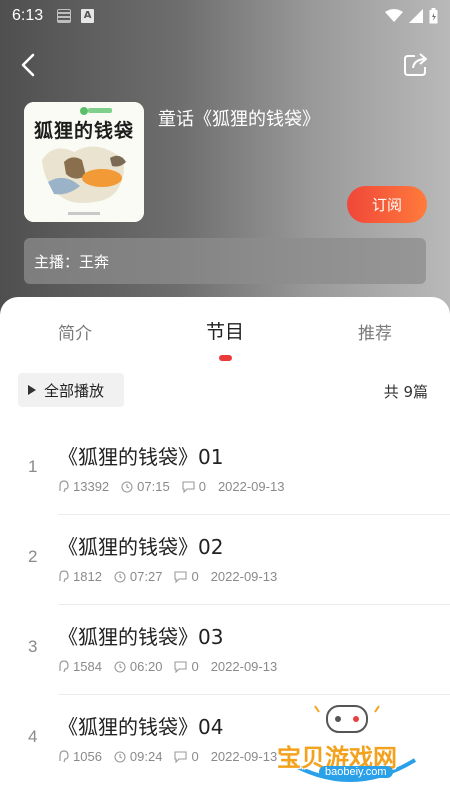  Describe the element at coordinates (387, 204) in the screenshot. I see `subscribe-button: 订阅` at that location.